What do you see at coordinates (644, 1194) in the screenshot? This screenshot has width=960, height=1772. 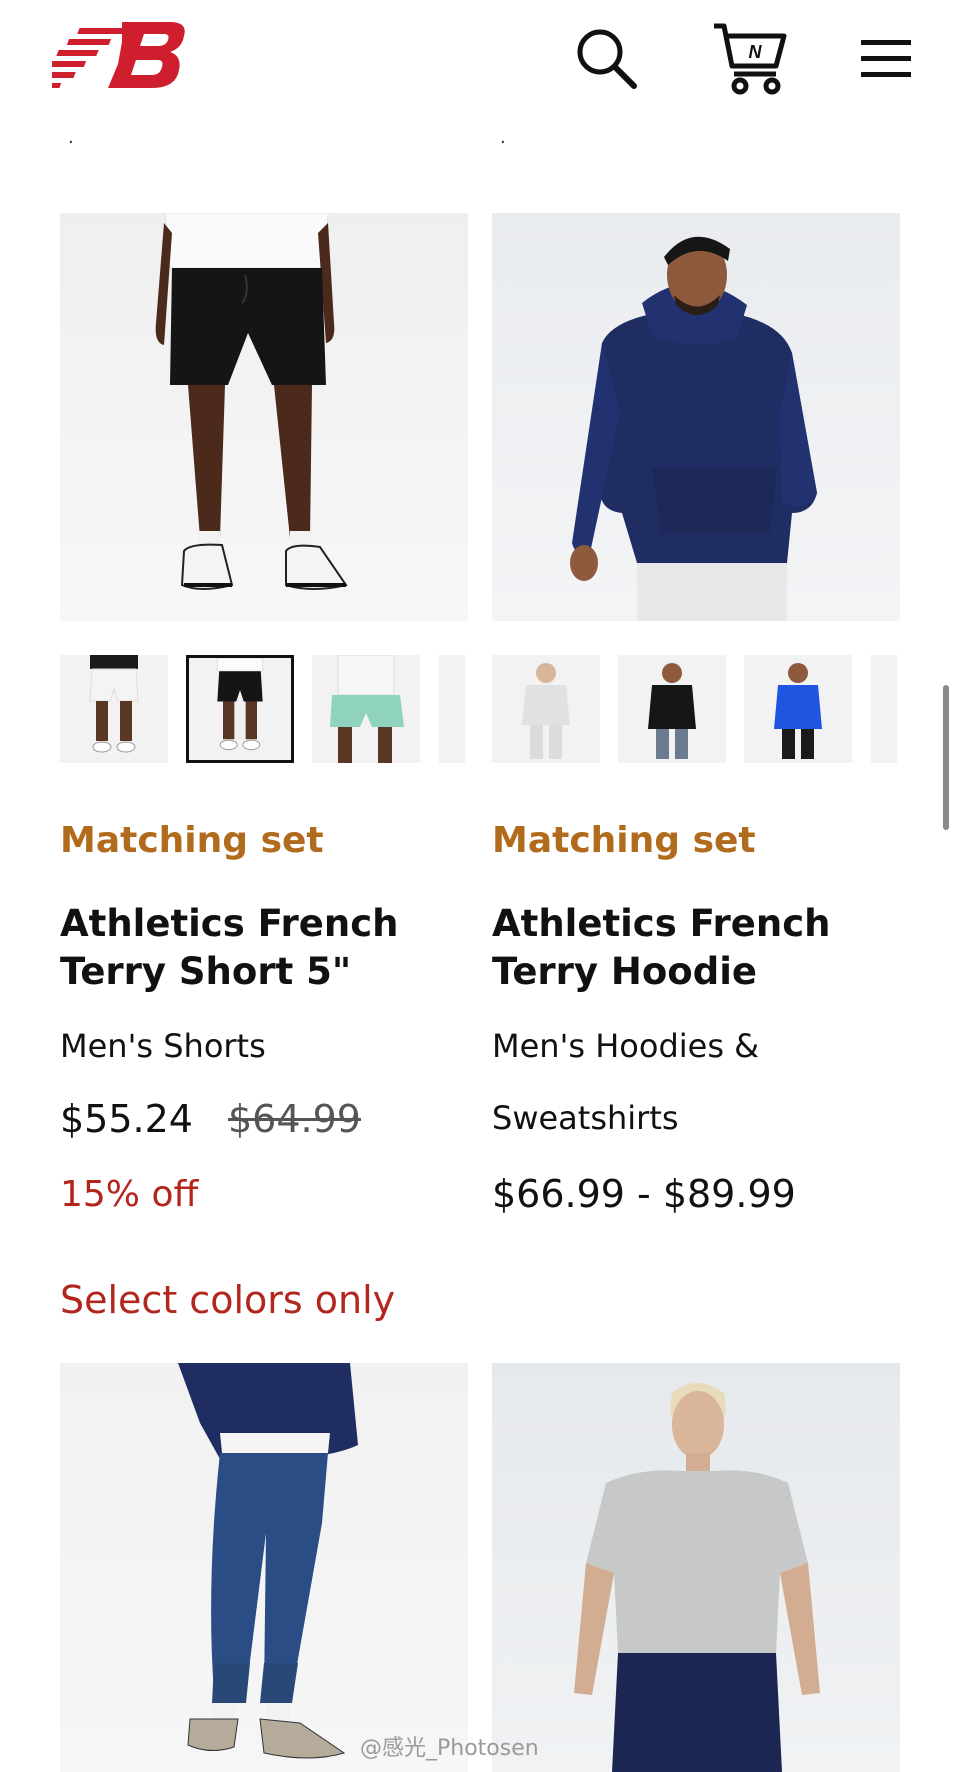 I see `price-range: $66.99 - $89.99` at bounding box center [644, 1194].